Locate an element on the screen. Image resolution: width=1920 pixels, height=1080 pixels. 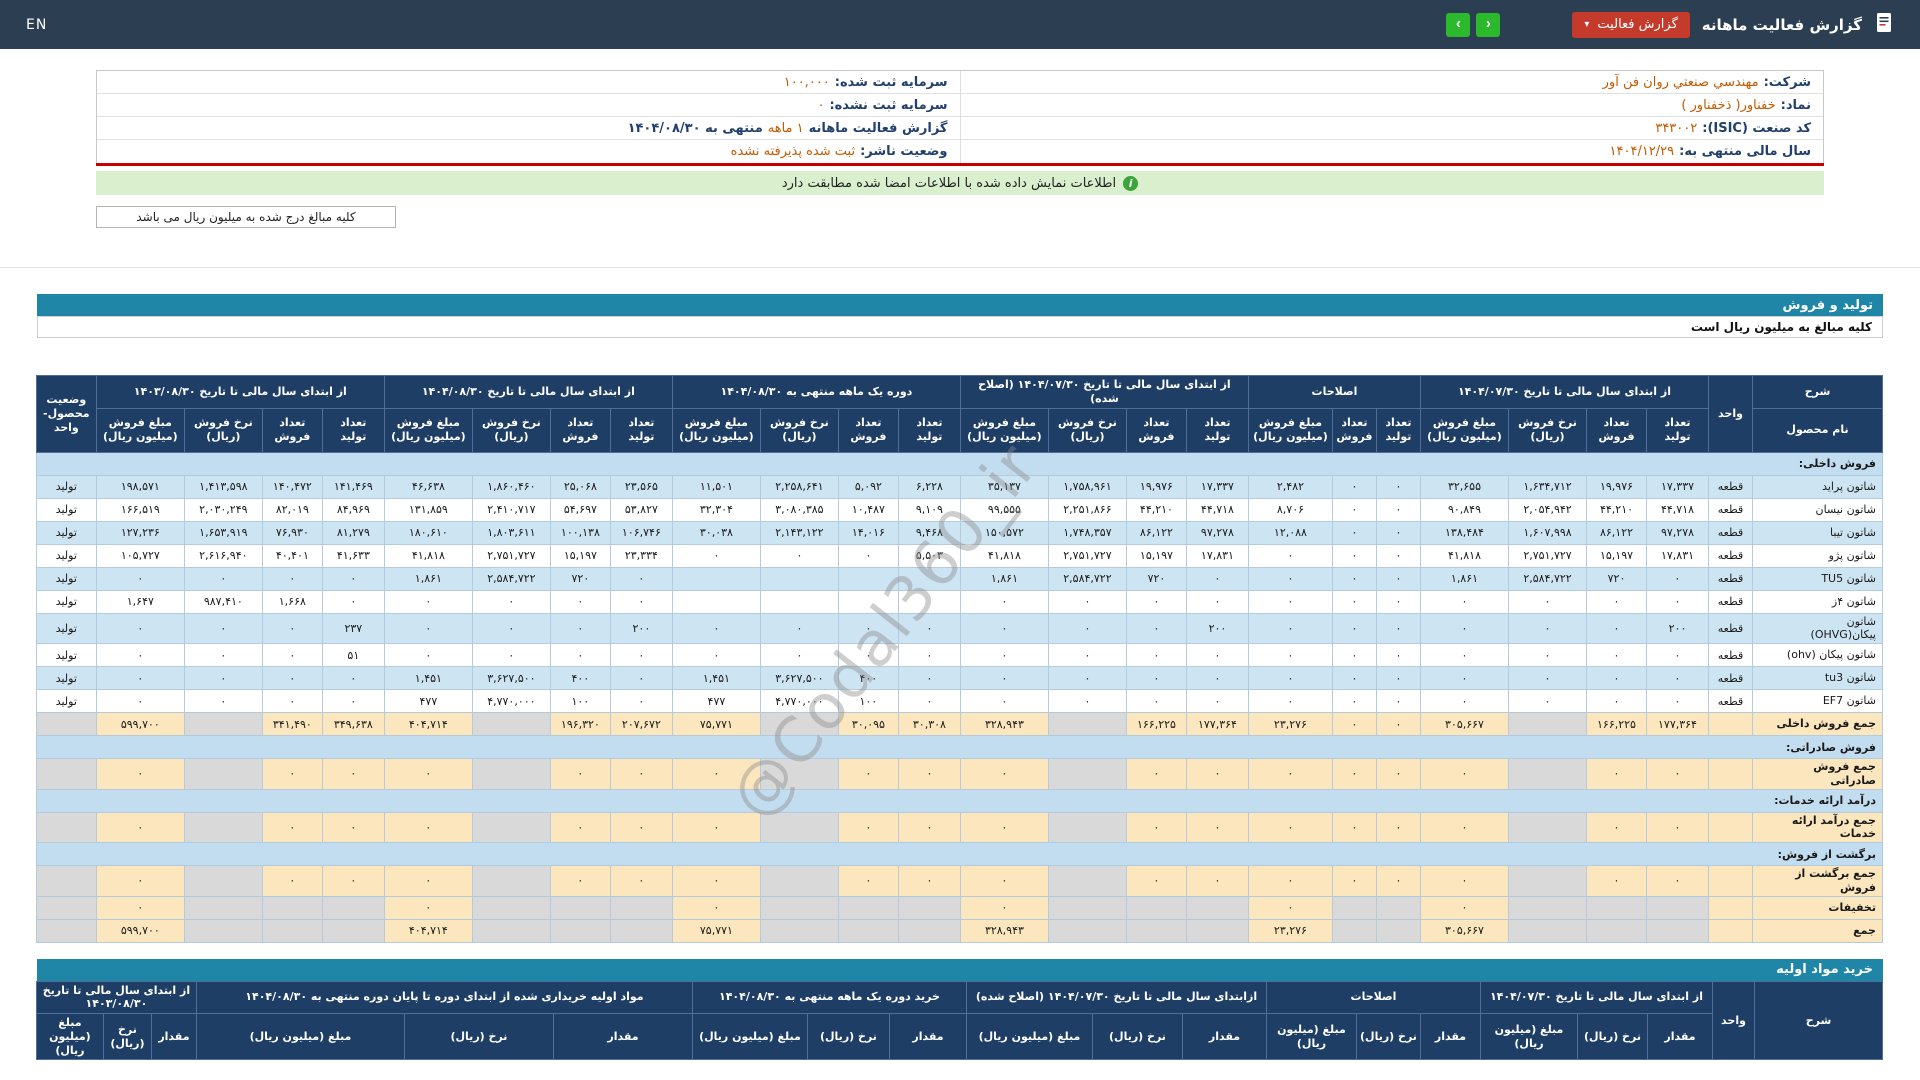
total-row: تخفیفات ۰ ۰ ۰ ۰ ۰ ۰ is located at coordinates (959, 907).